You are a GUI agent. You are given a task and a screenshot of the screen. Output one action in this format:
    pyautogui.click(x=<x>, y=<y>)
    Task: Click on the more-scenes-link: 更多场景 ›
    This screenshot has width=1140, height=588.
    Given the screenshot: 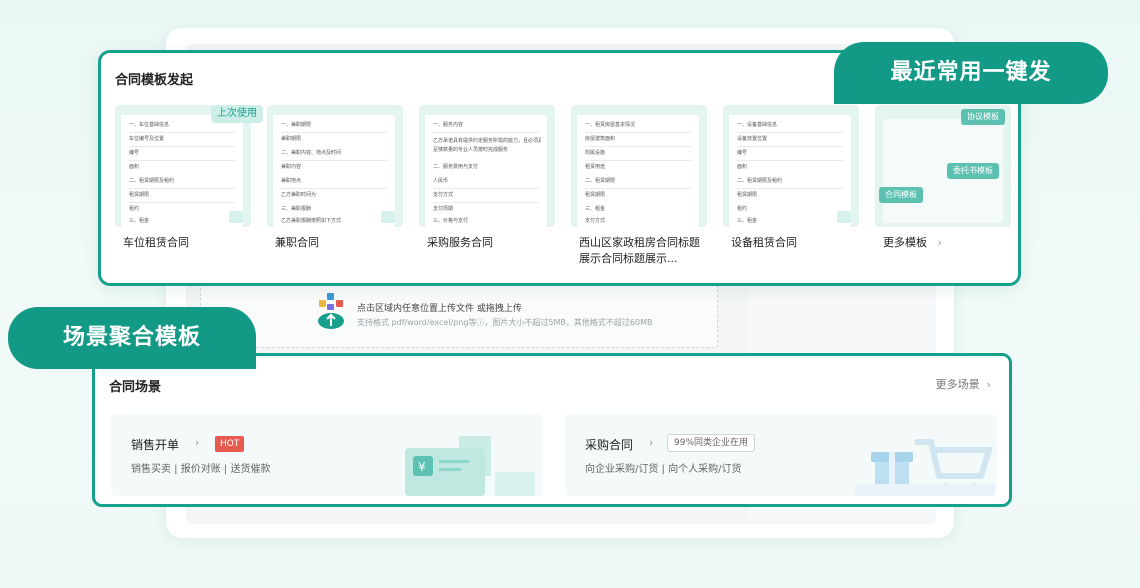 What is the action you would take?
    pyautogui.click(x=963, y=384)
    